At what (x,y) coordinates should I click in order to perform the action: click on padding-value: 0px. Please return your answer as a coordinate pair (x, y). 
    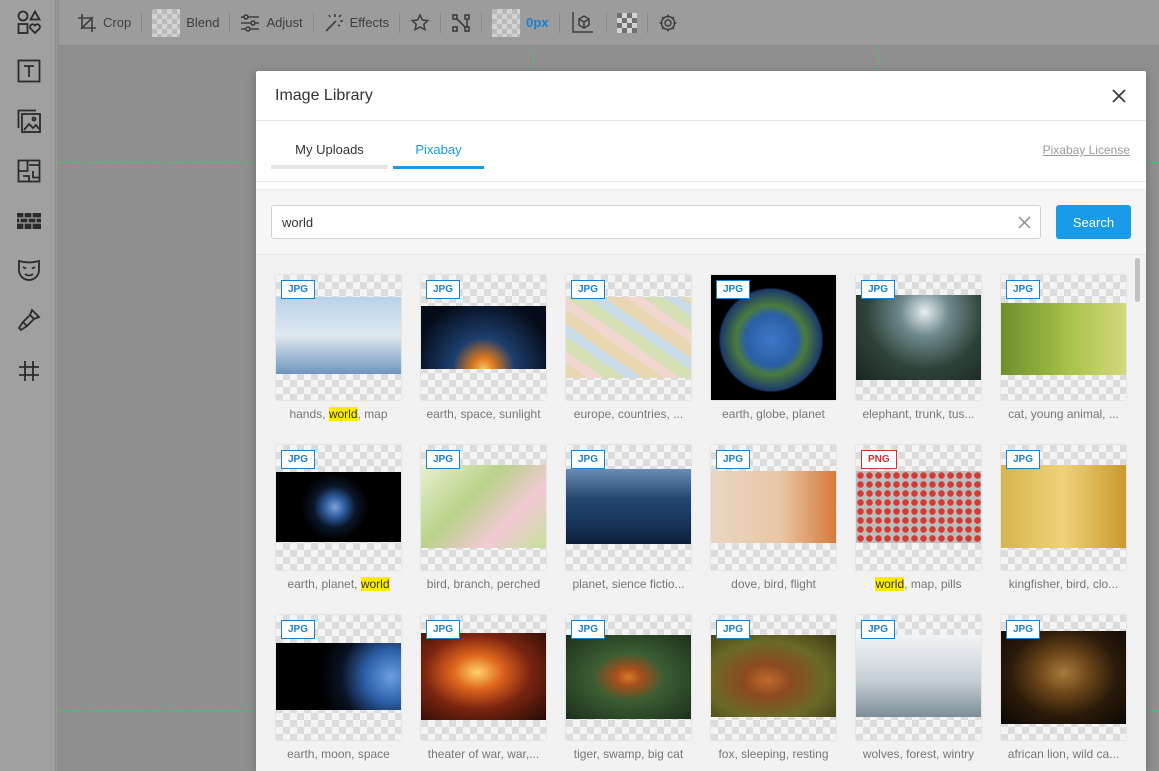
    Looking at the image, I should click on (537, 22).